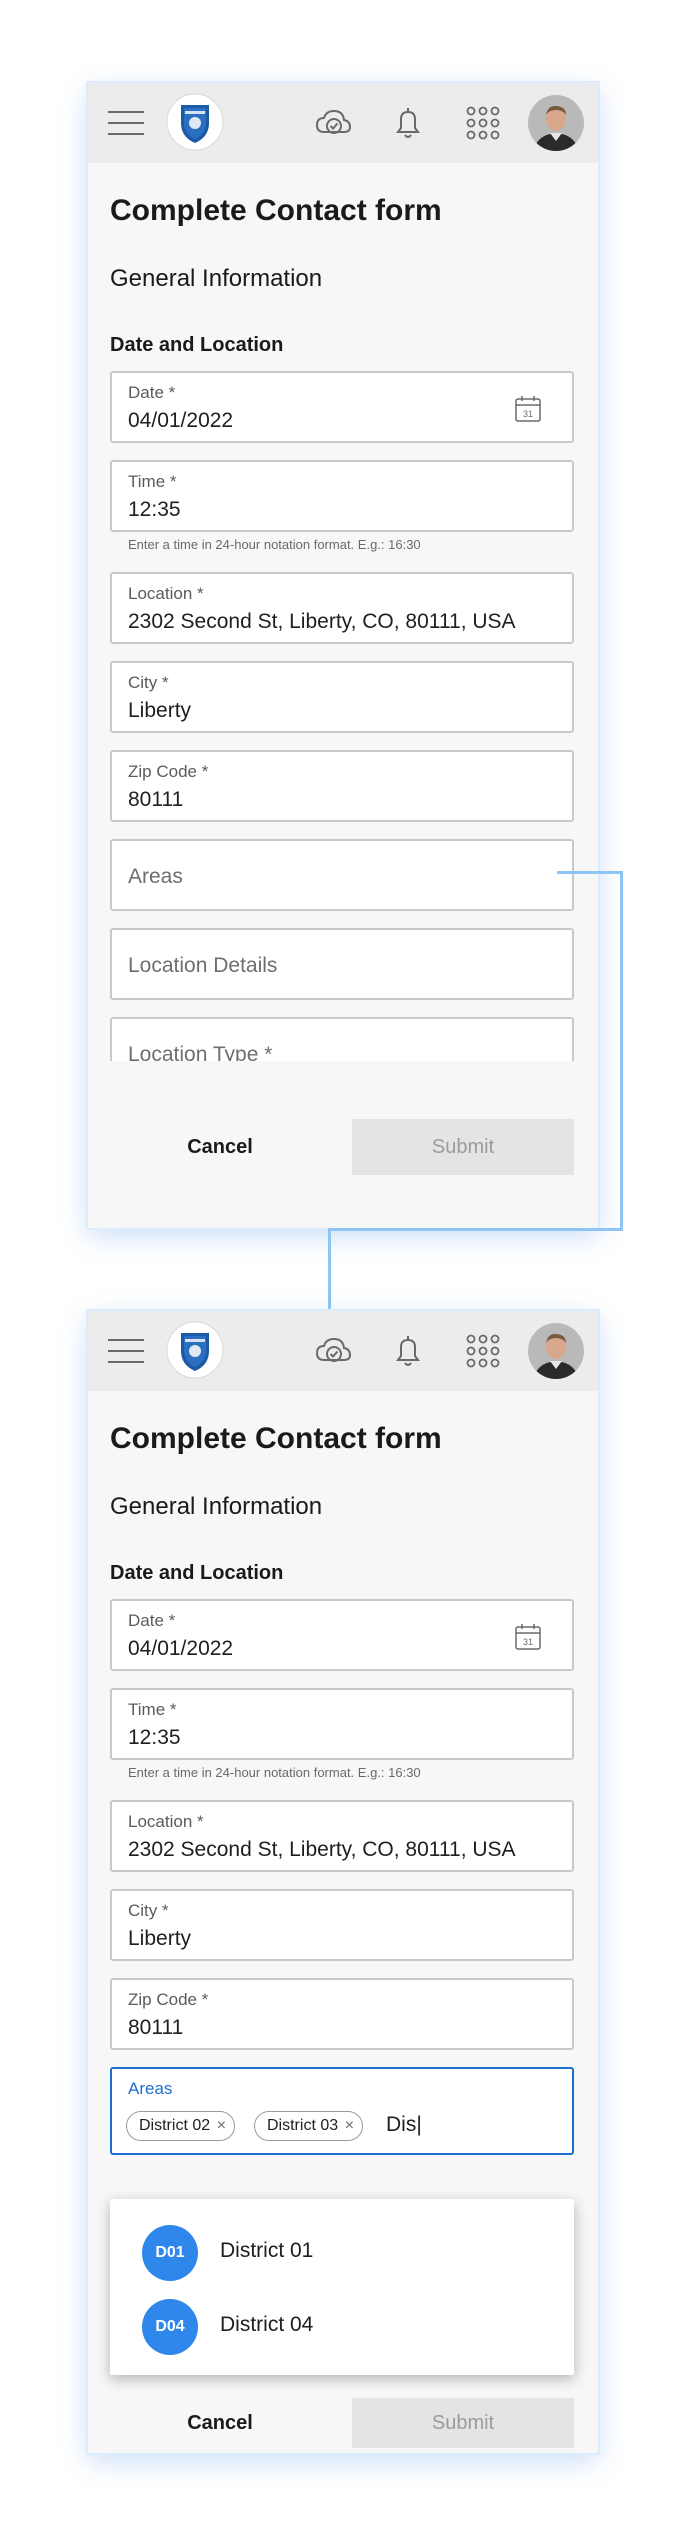 The height and width of the screenshot is (2540, 686). Describe the element at coordinates (343, 1144) in the screenshot. I see `action-bar: Cancel Submit` at that location.